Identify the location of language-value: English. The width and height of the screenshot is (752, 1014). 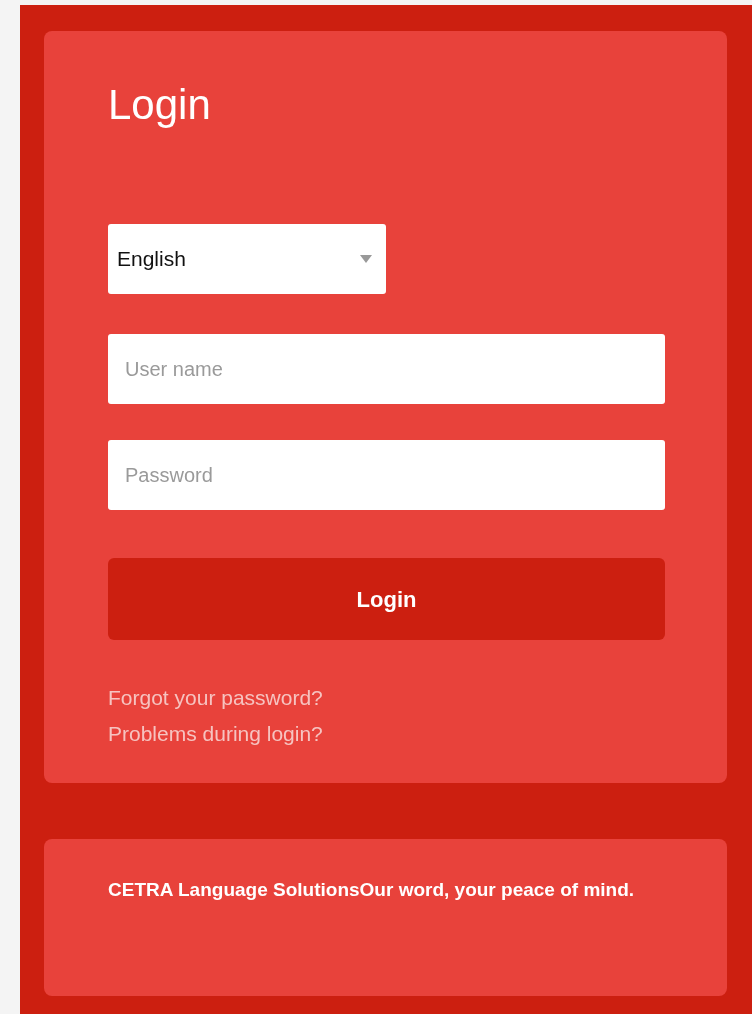
(151, 259).